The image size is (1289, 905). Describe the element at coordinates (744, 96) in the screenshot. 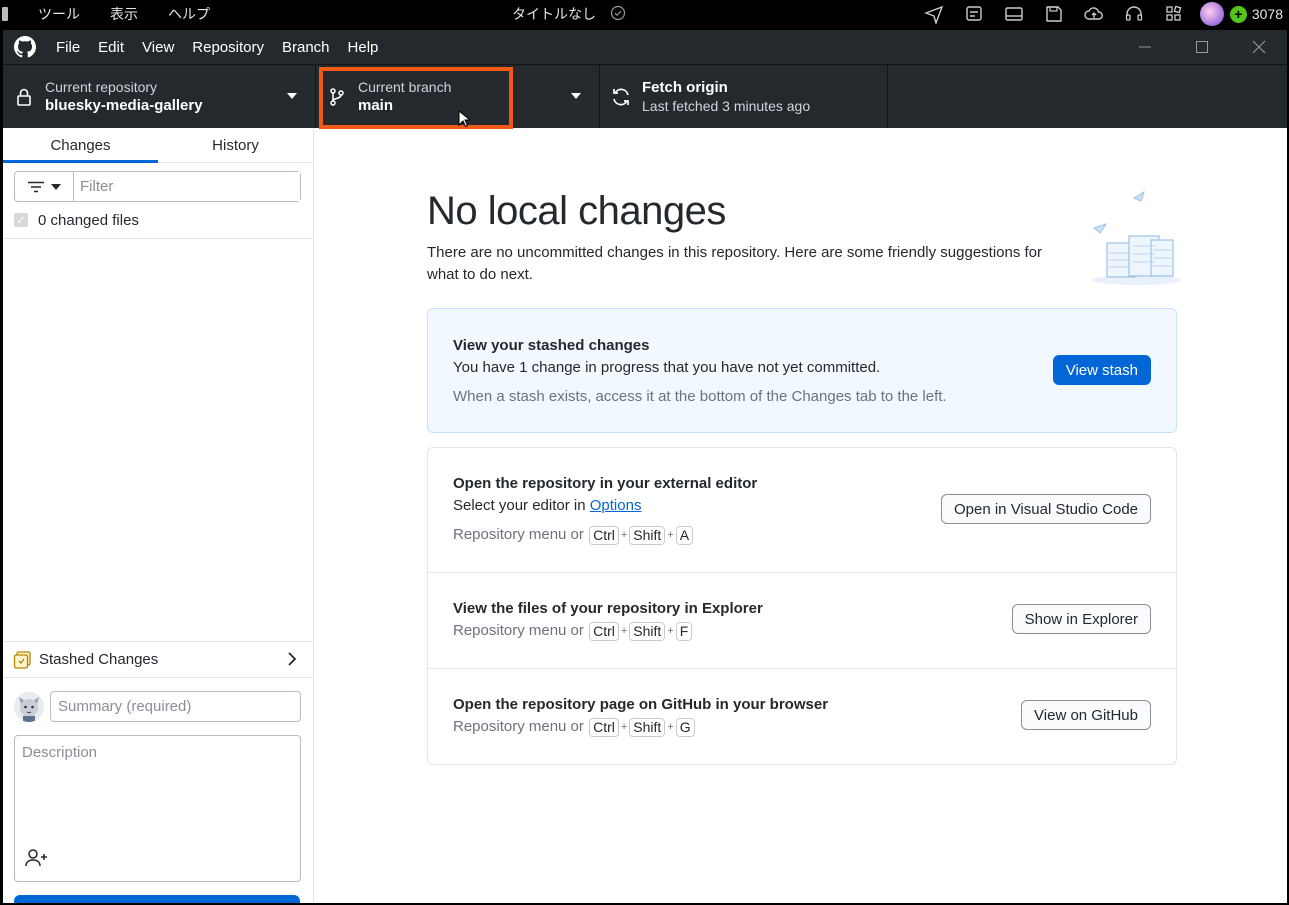

I see `fetch-origin-button: Fetch origin Last fetched 3 minutes ago` at that location.